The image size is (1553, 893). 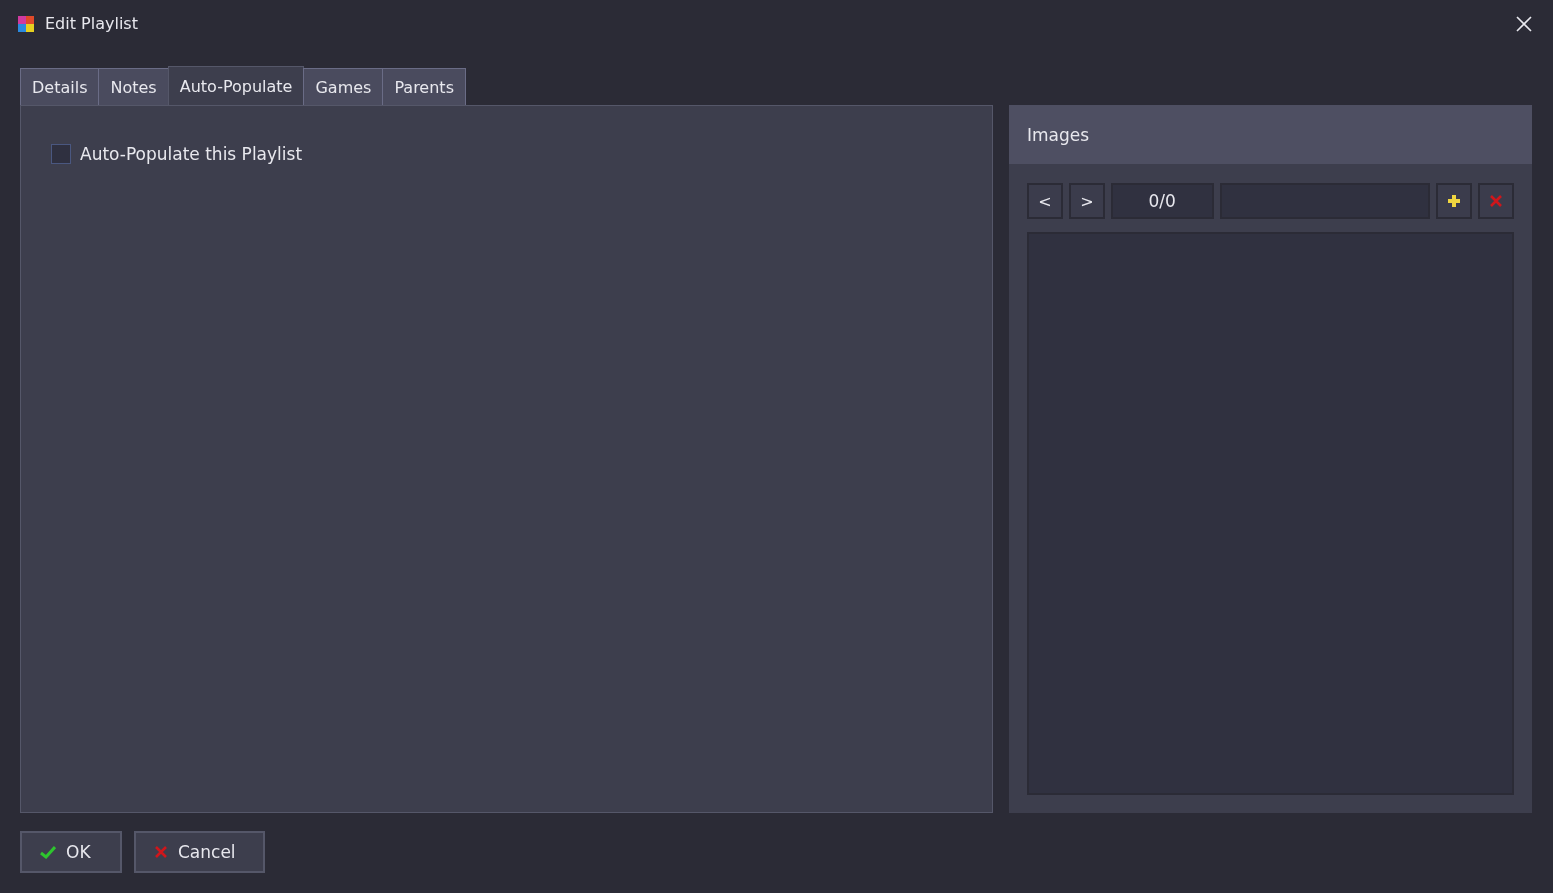 What do you see at coordinates (1086, 201) in the screenshot?
I see `next-button: >` at bounding box center [1086, 201].